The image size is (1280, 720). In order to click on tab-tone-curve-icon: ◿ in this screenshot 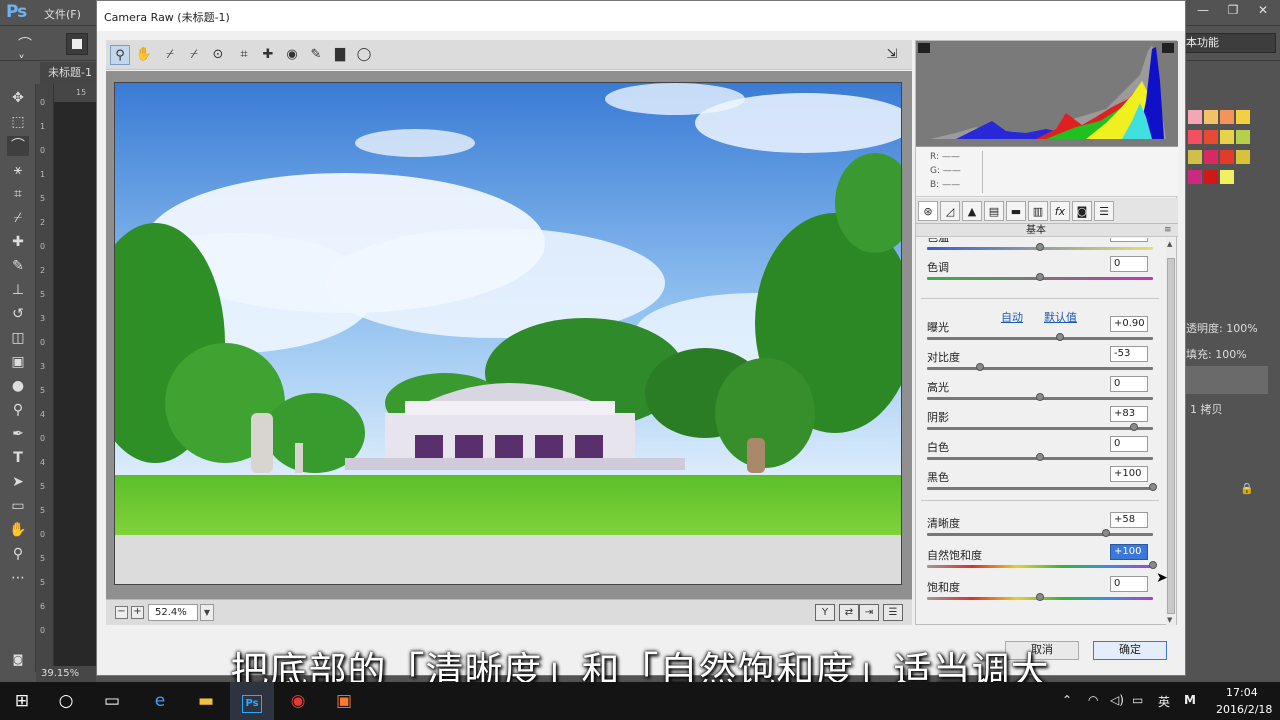, I will do `click(950, 211)`.